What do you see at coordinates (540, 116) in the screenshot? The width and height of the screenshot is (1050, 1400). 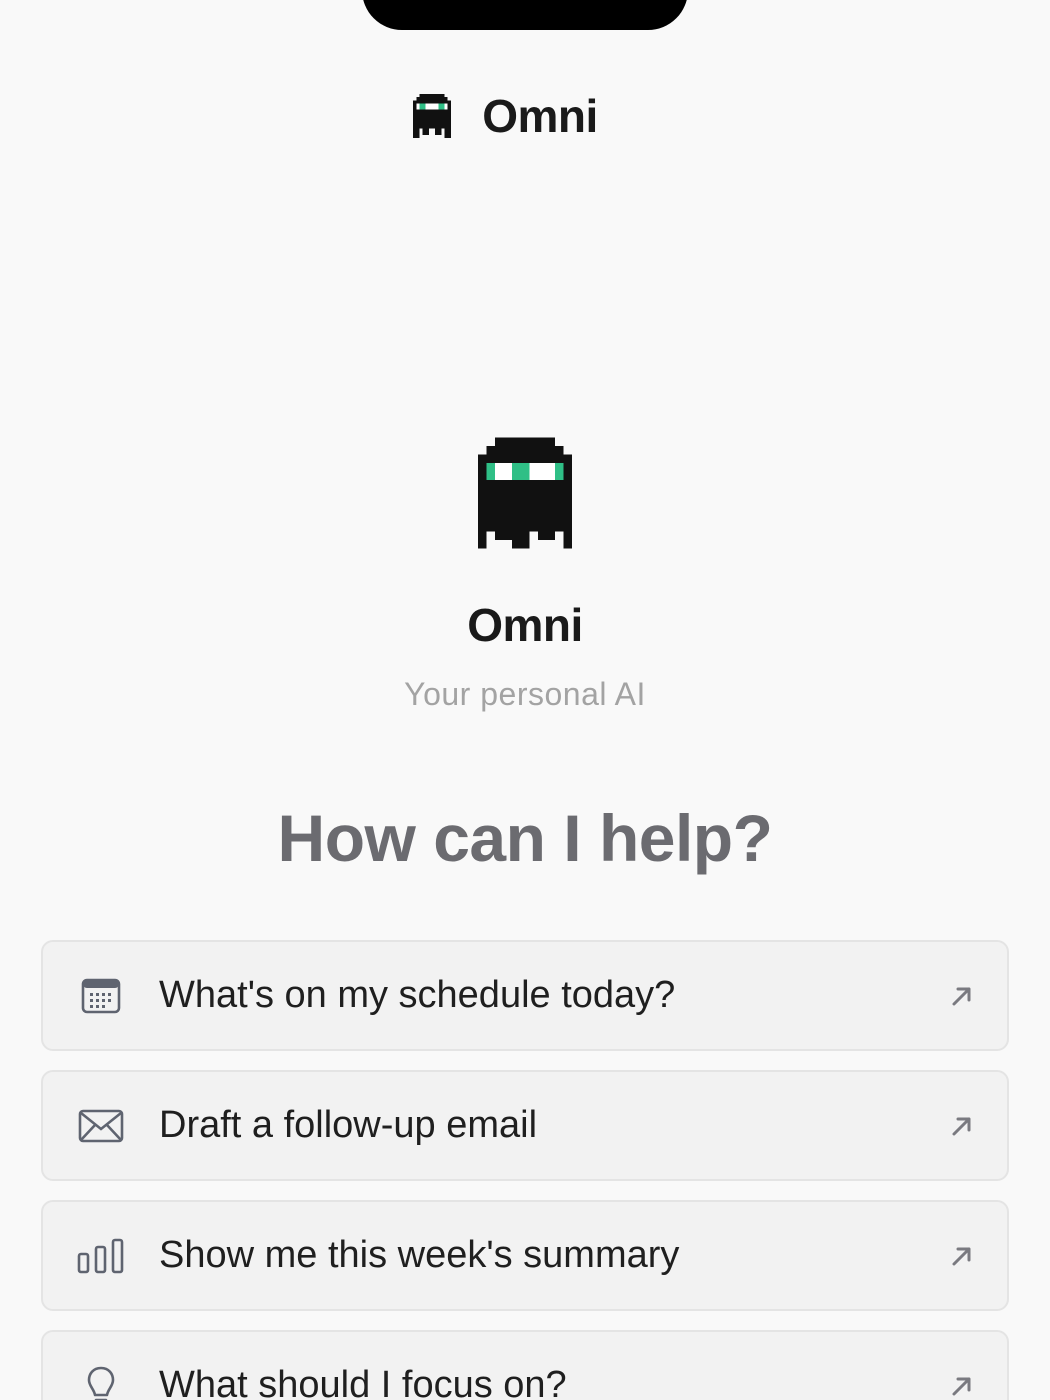 I see `app-title: Omni` at bounding box center [540, 116].